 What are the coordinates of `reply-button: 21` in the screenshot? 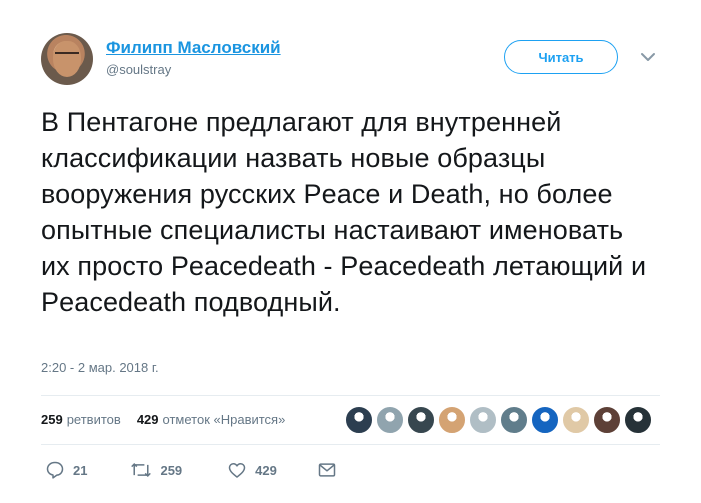 It's located at (66, 470).